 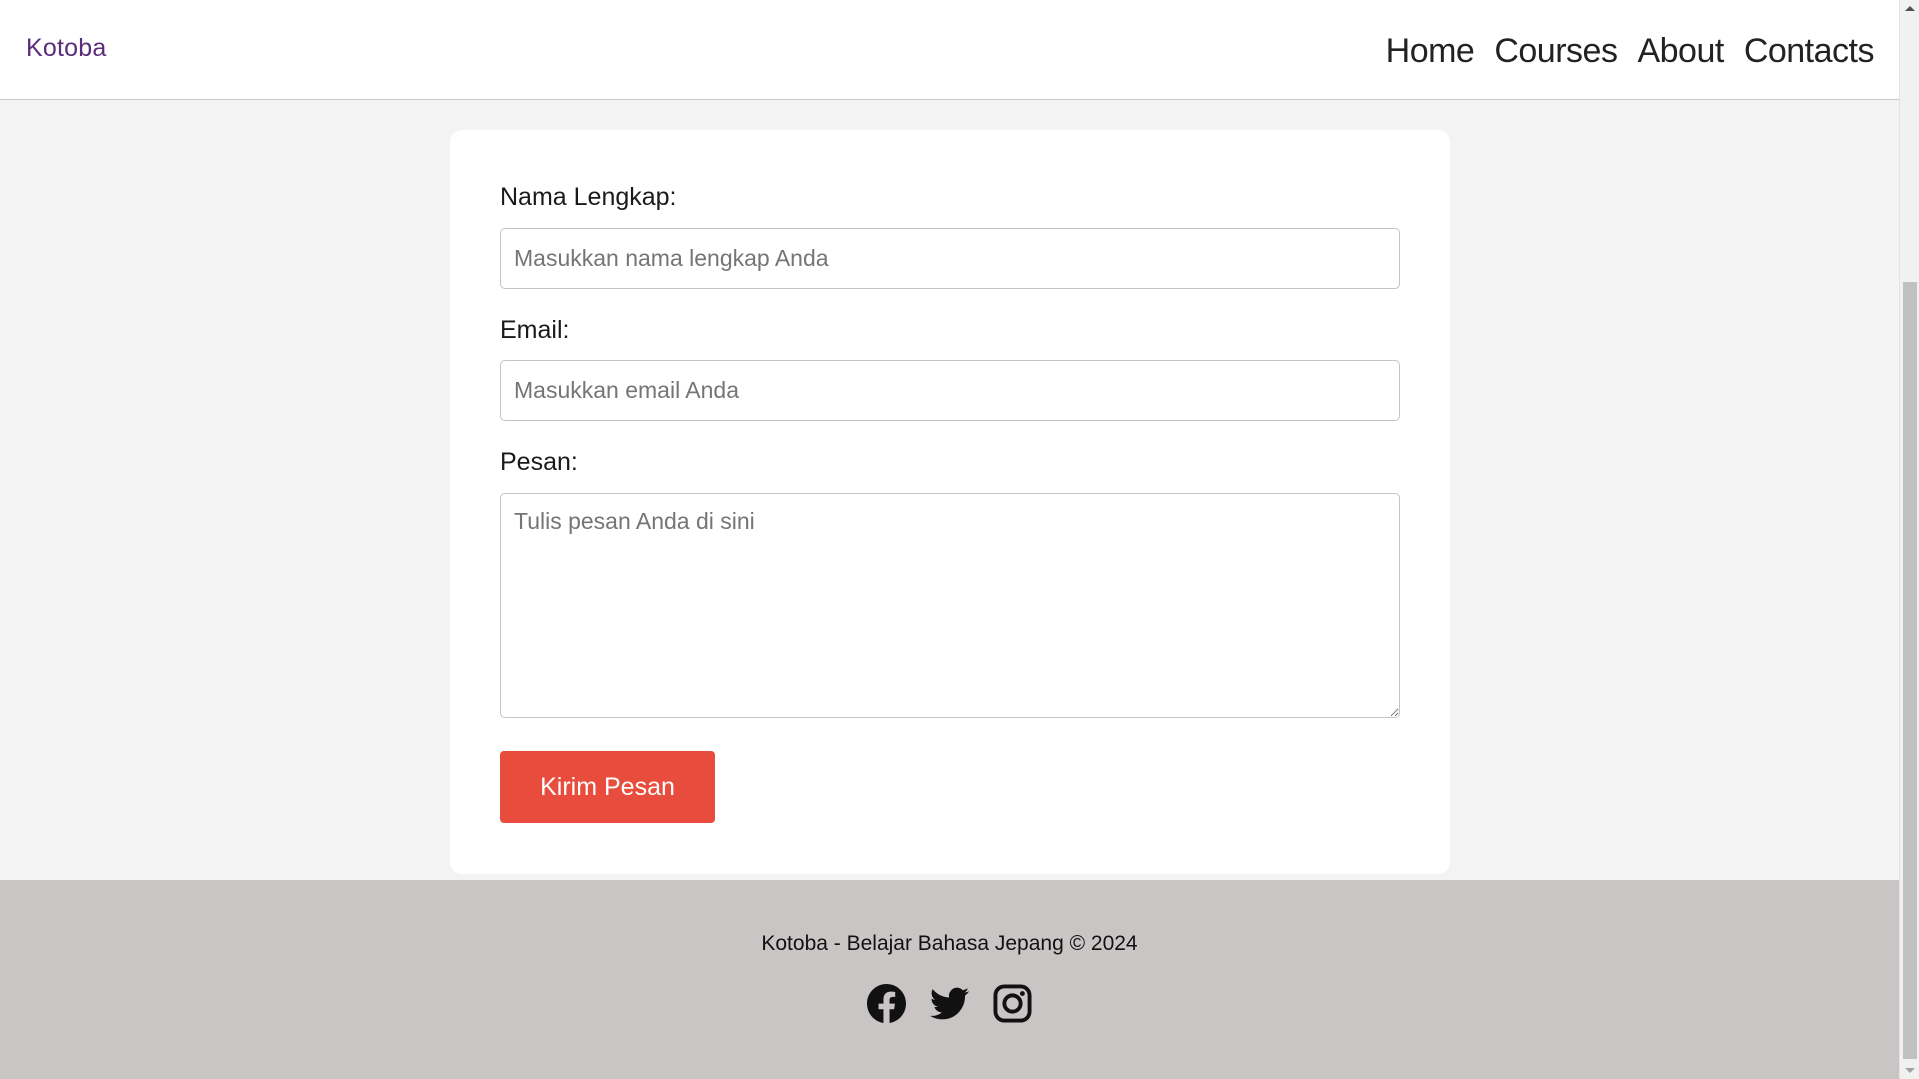 I want to click on email-label: Email:, so click(x=535, y=330).